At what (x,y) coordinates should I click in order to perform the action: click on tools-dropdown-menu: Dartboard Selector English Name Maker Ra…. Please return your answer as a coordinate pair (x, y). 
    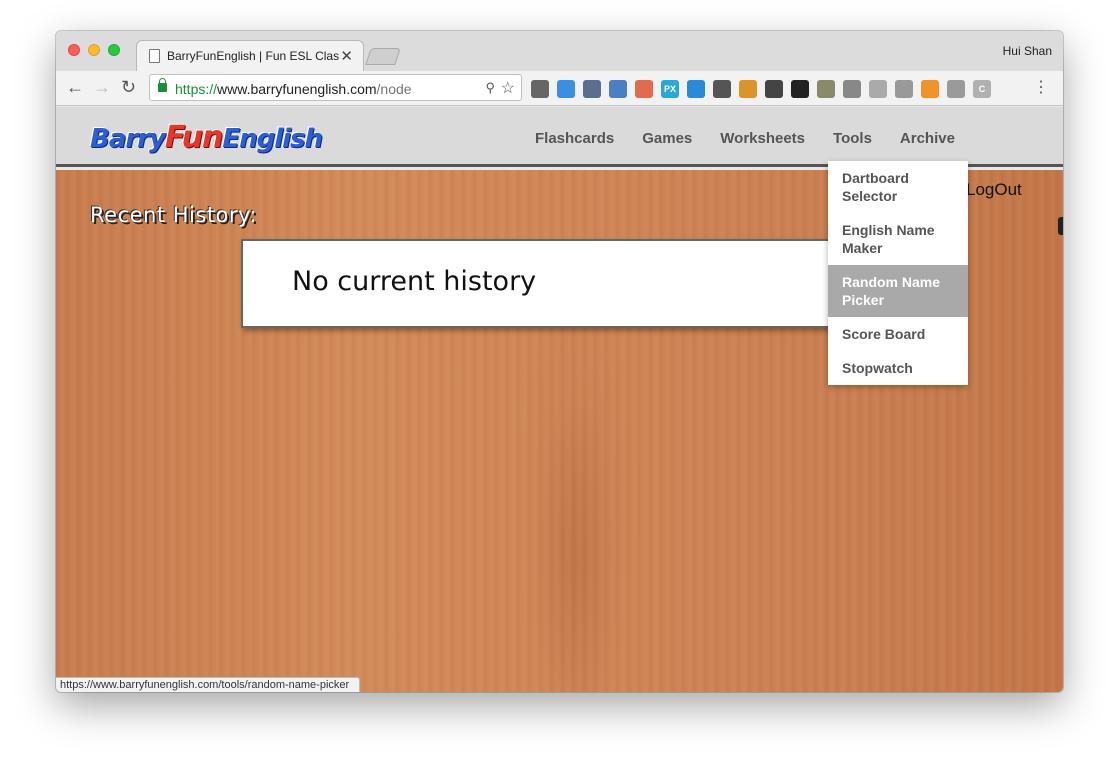
    Looking at the image, I should click on (898, 273).